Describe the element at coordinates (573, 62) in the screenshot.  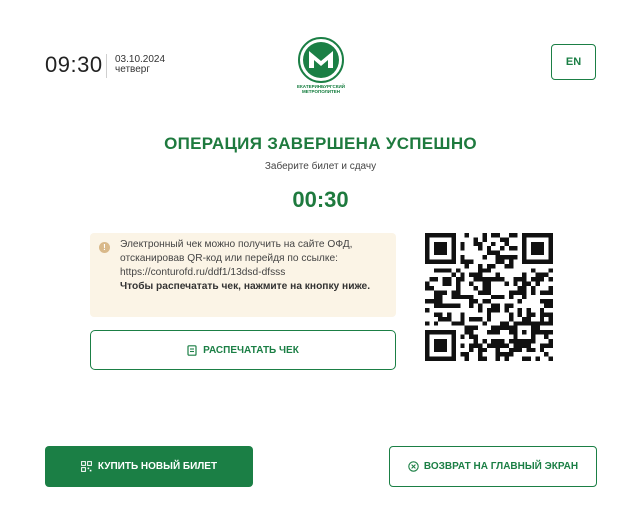
I see `language-button: EN` at that location.